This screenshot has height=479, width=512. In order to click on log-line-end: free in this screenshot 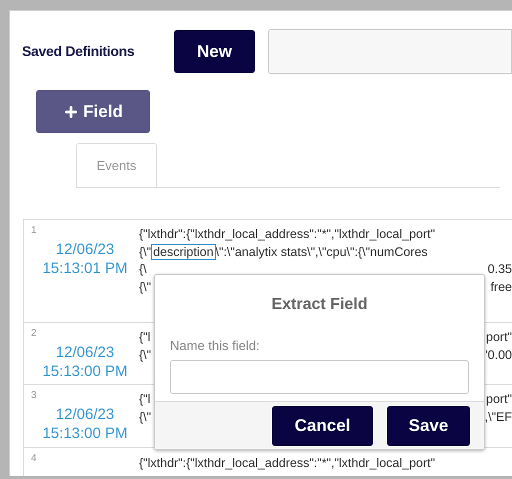, I will do `click(501, 287)`.